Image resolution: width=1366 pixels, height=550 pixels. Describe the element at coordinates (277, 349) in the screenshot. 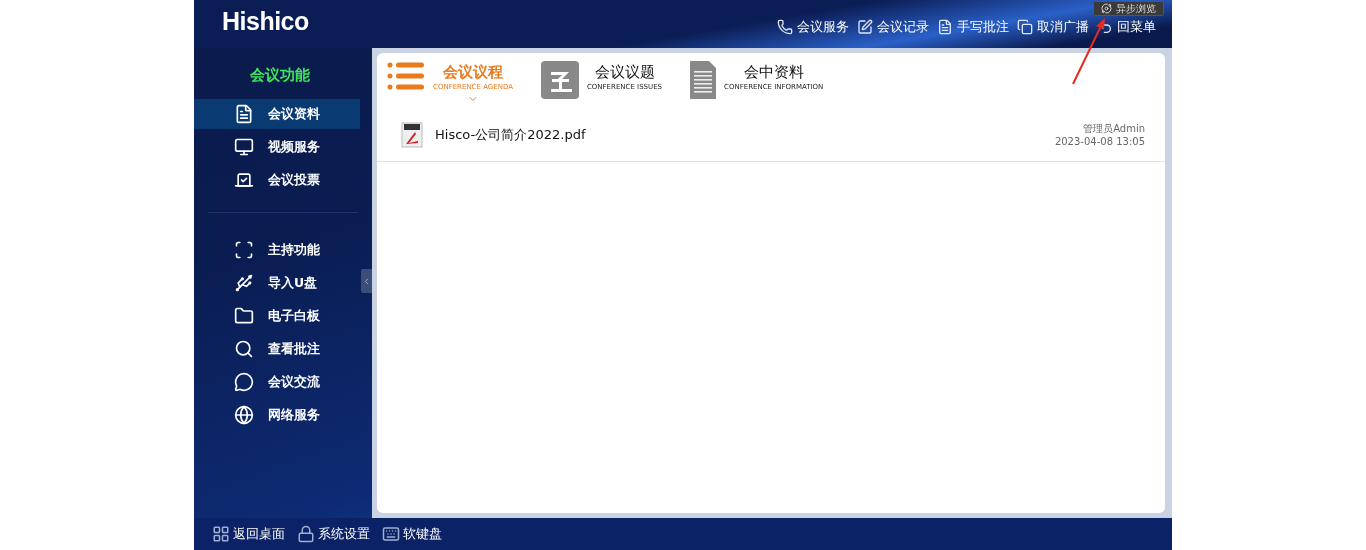

I see `sidebar-item: 查看批注` at that location.